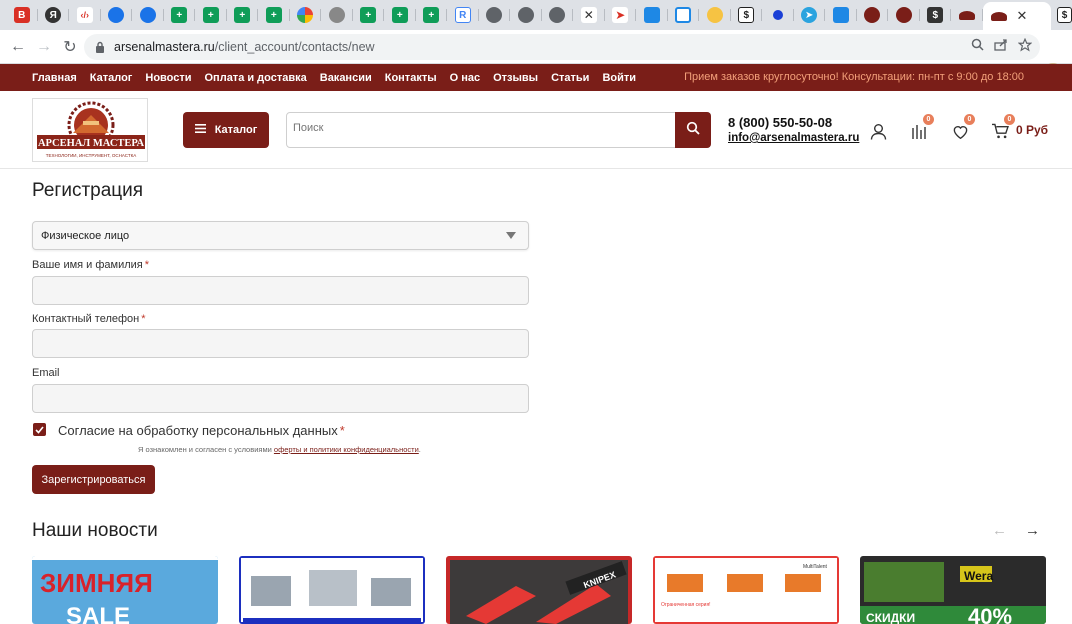 Image resolution: width=1072 pixels, height=624 pixels. Describe the element at coordinates (280, 398) in the screenshot. I see `email-field` at that location.